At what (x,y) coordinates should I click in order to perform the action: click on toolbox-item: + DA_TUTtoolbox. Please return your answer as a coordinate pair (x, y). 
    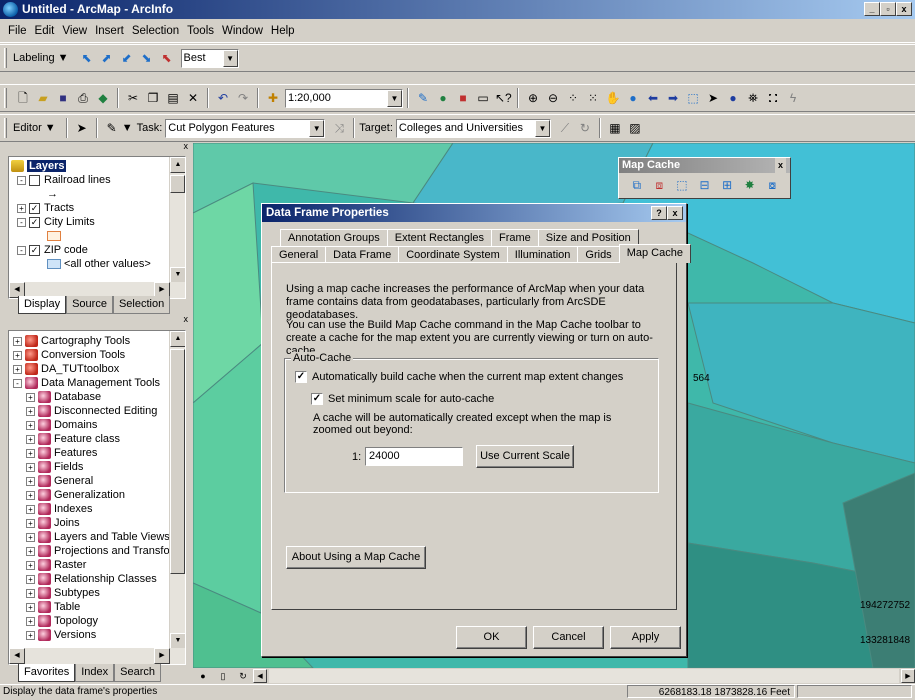
    Looking at the image, I should click on (97, 369).